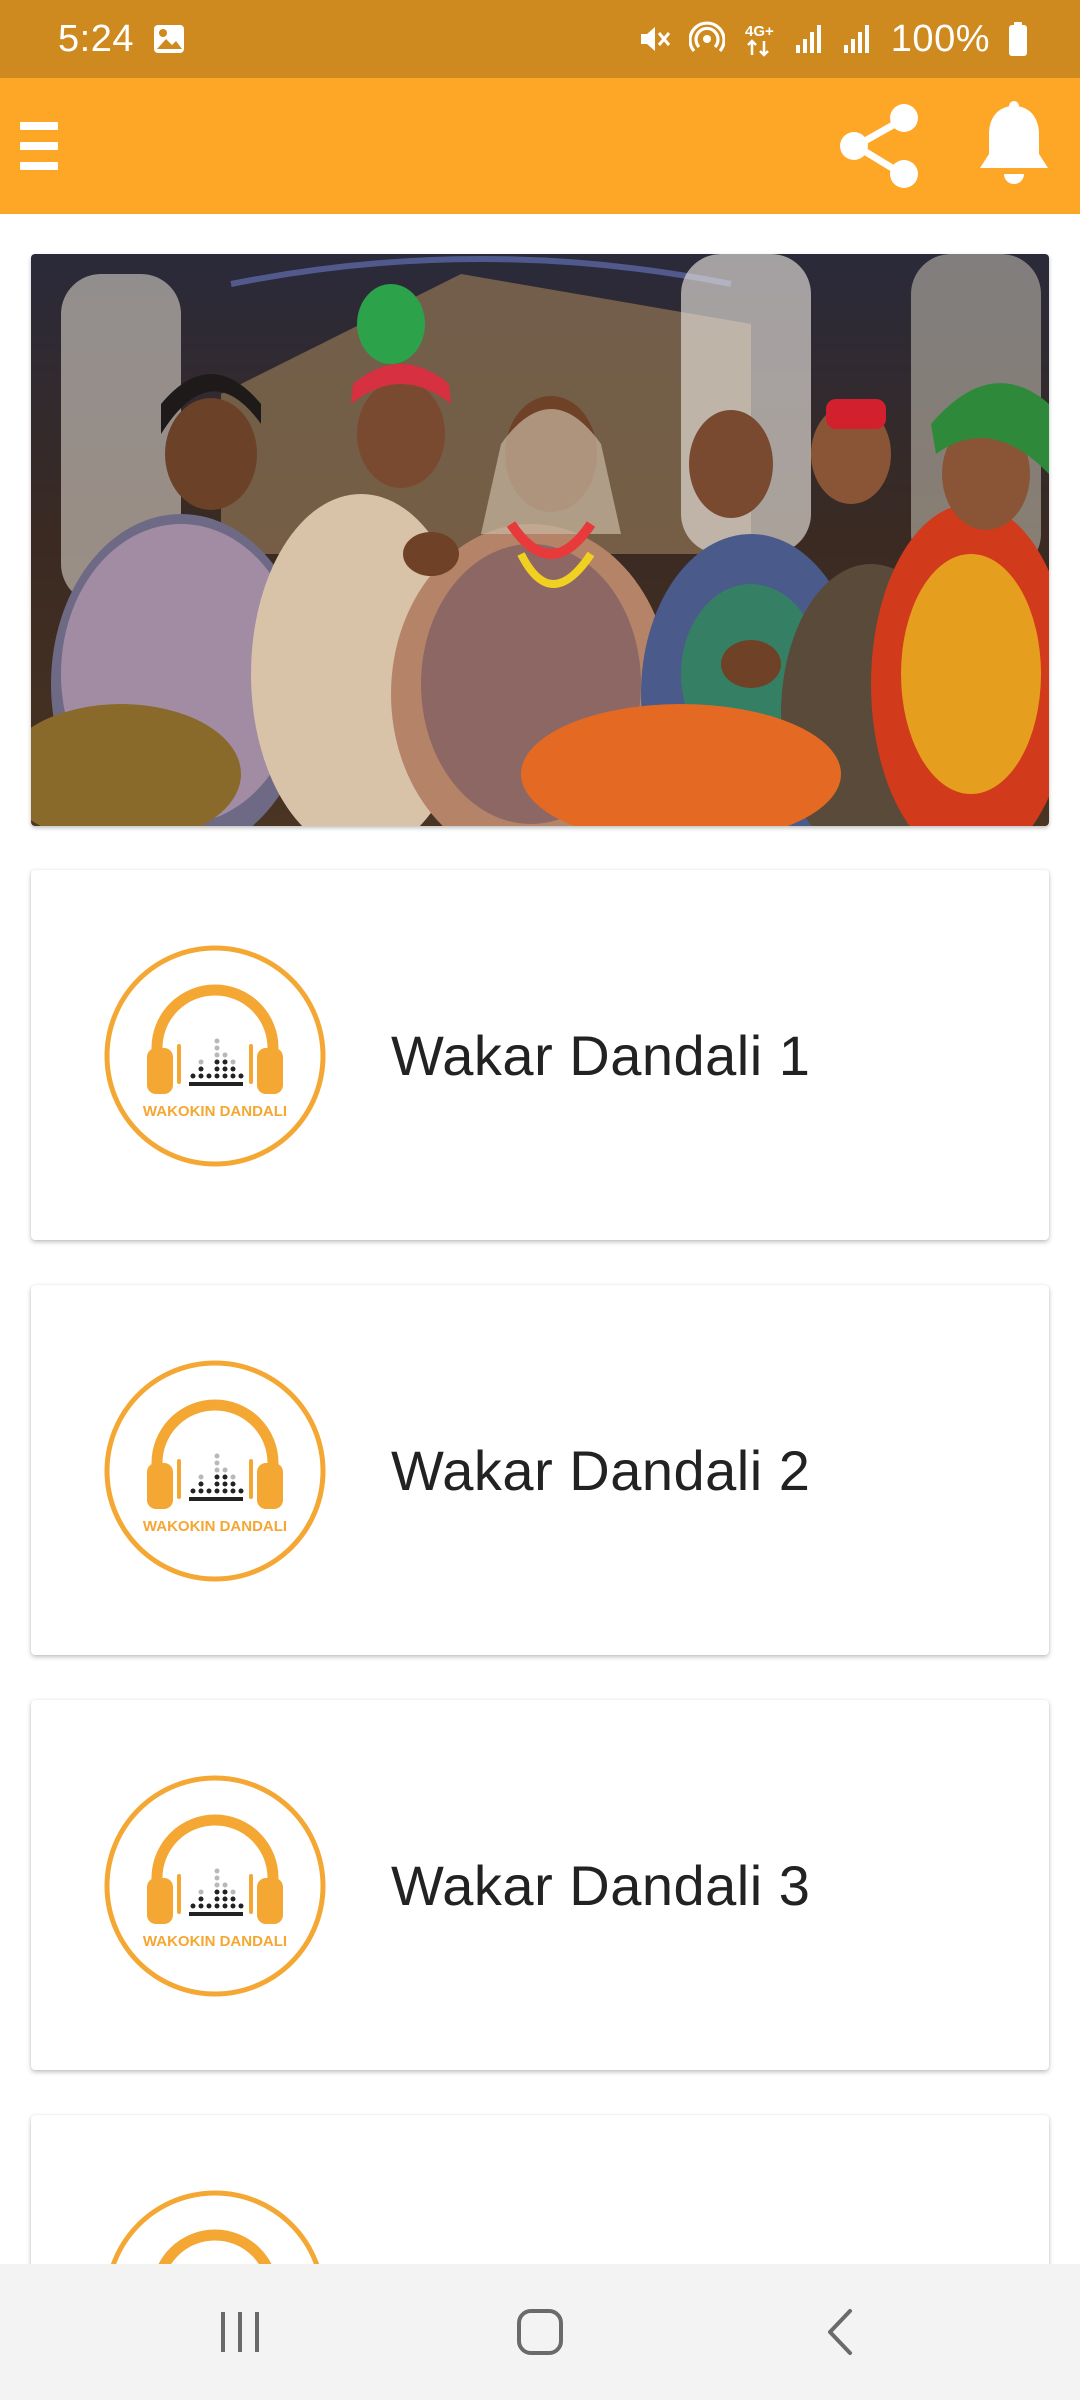 The width and height of the screenshot is (1080, 2400). I want to click on status-right: 4G+ 100%, so click(832, 39).